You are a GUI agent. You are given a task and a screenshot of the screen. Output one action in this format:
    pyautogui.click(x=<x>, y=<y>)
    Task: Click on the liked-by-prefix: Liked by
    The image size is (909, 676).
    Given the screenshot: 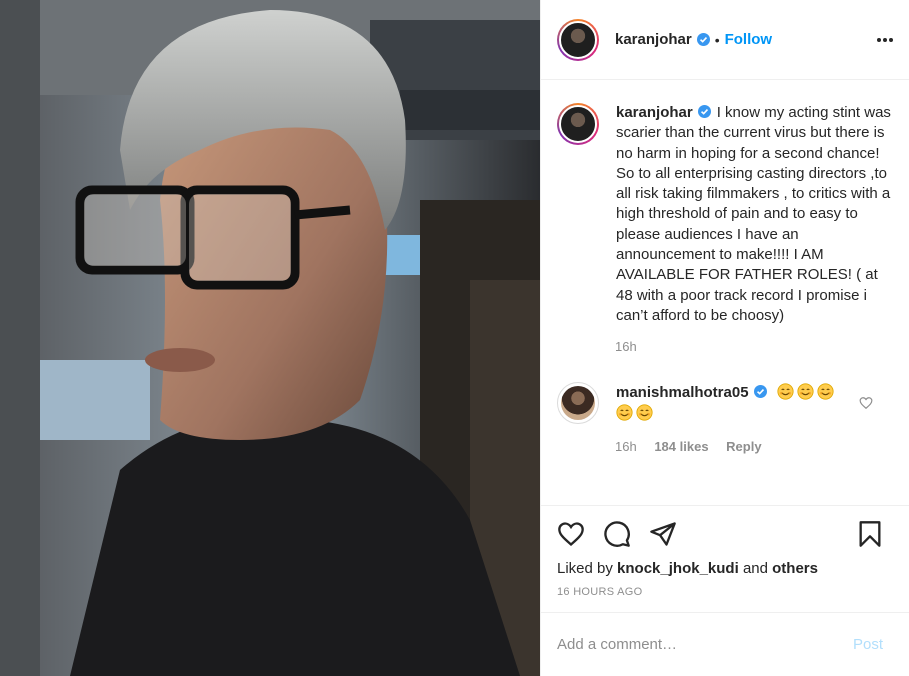 What is the action you would take?
    pyautogui.click(x=585, y=568)
    